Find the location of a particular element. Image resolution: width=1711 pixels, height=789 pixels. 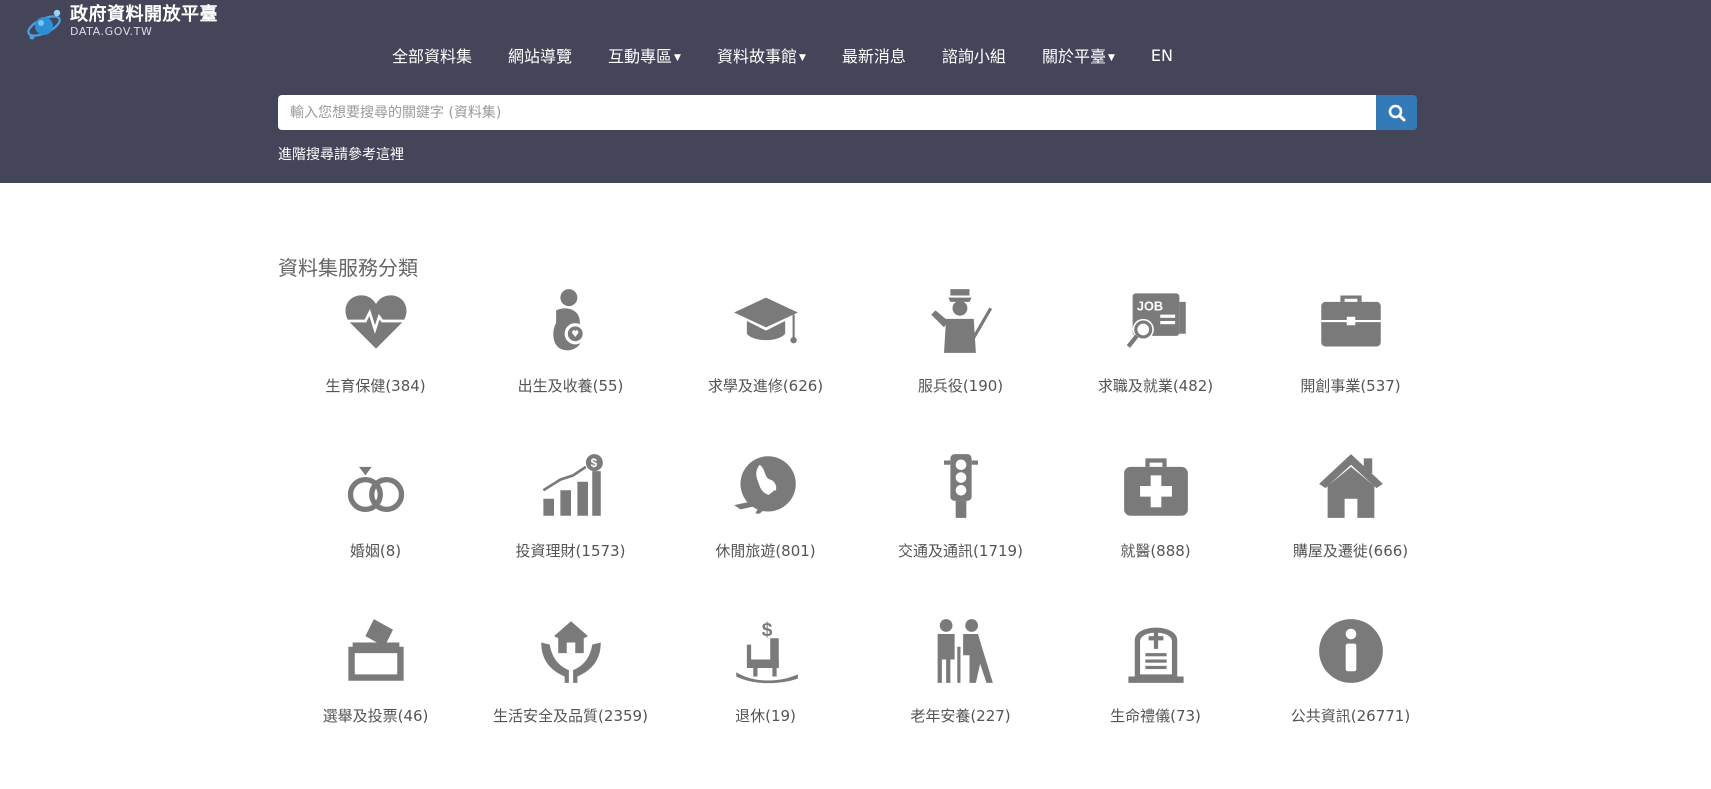

rings-icon is located at coordinates (376, 486).